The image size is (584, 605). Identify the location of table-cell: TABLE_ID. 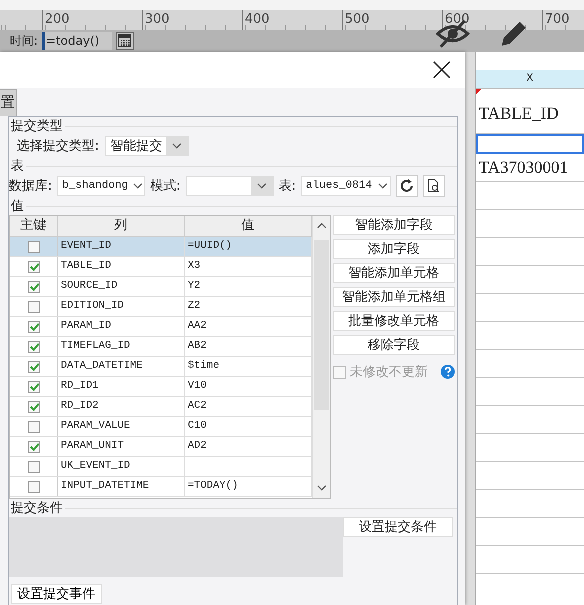
(121, 266).